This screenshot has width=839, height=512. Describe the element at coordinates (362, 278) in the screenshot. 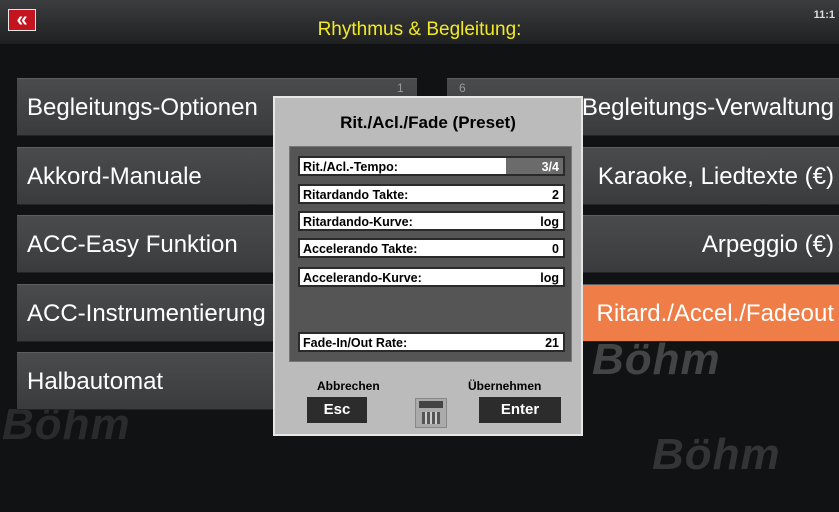

I see `field-label: Accelerando-Kurve:` at that location.